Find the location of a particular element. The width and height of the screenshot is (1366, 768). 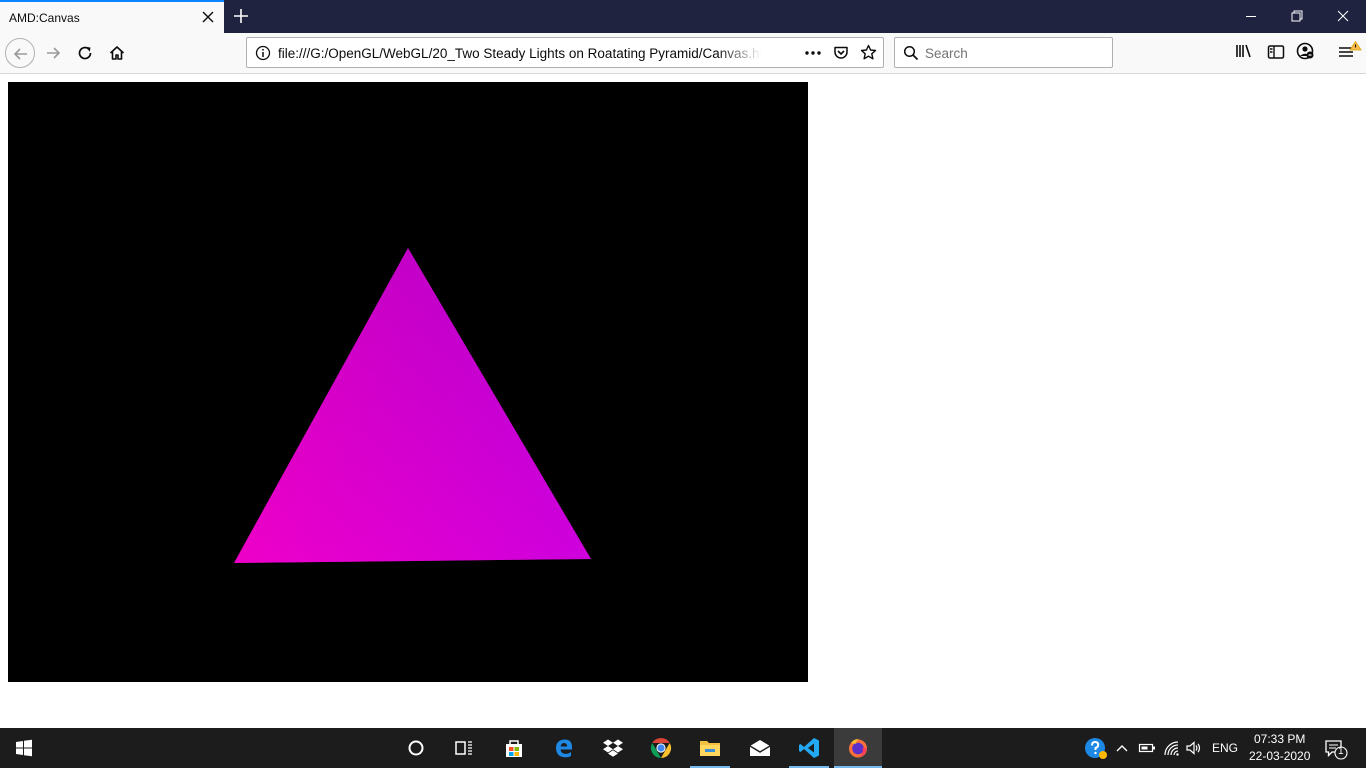

pocket-icon is located at coordinates (841, 55).